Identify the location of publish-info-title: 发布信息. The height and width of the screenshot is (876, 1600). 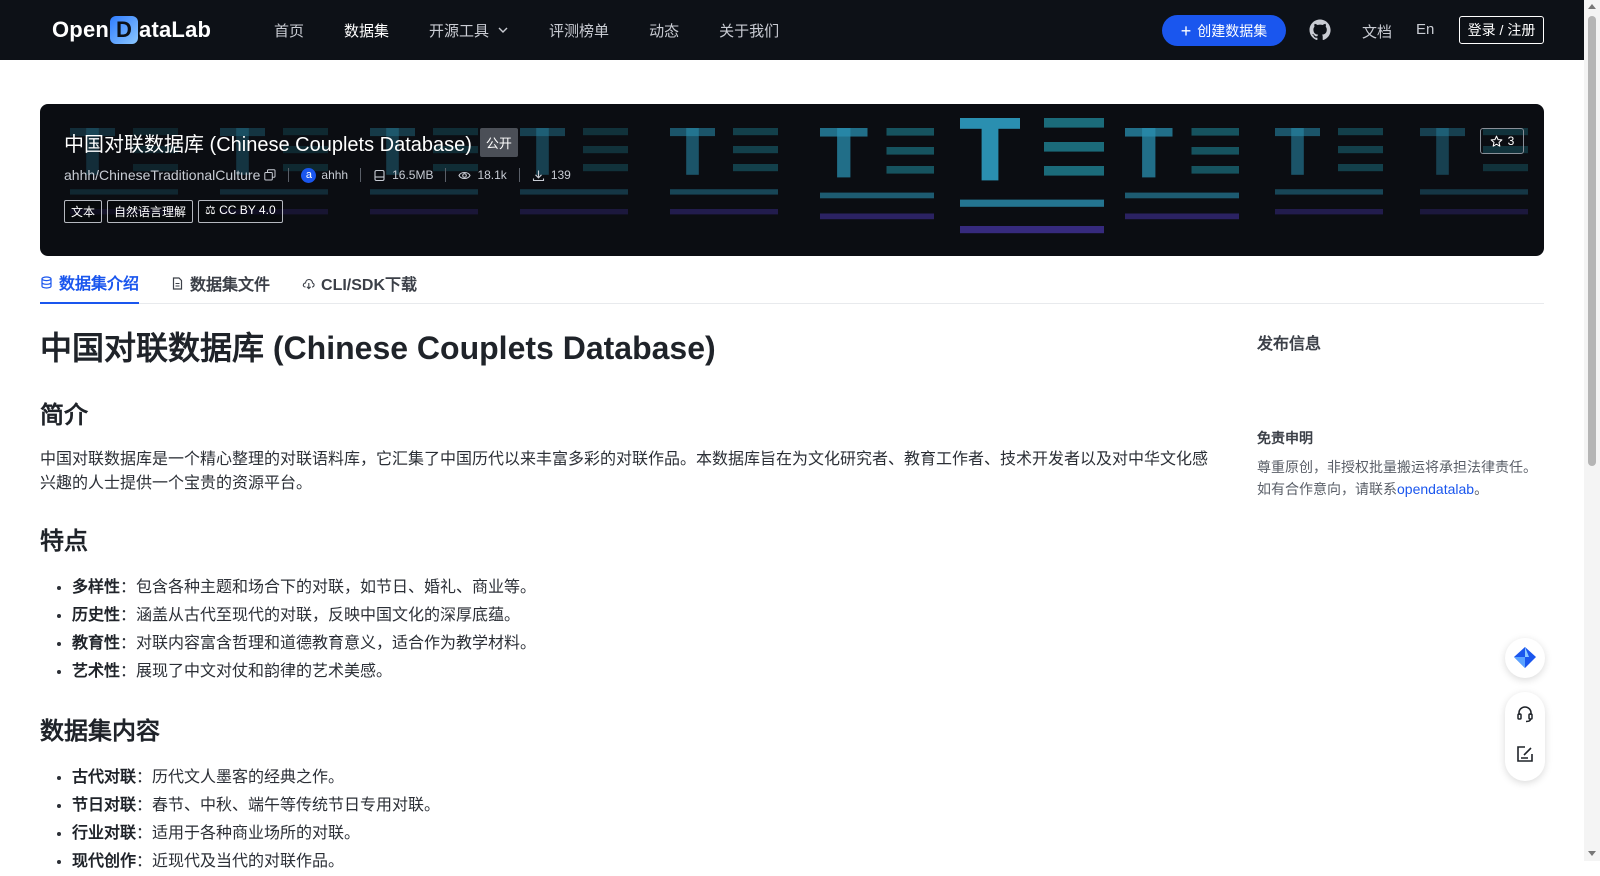
(1289, 344).